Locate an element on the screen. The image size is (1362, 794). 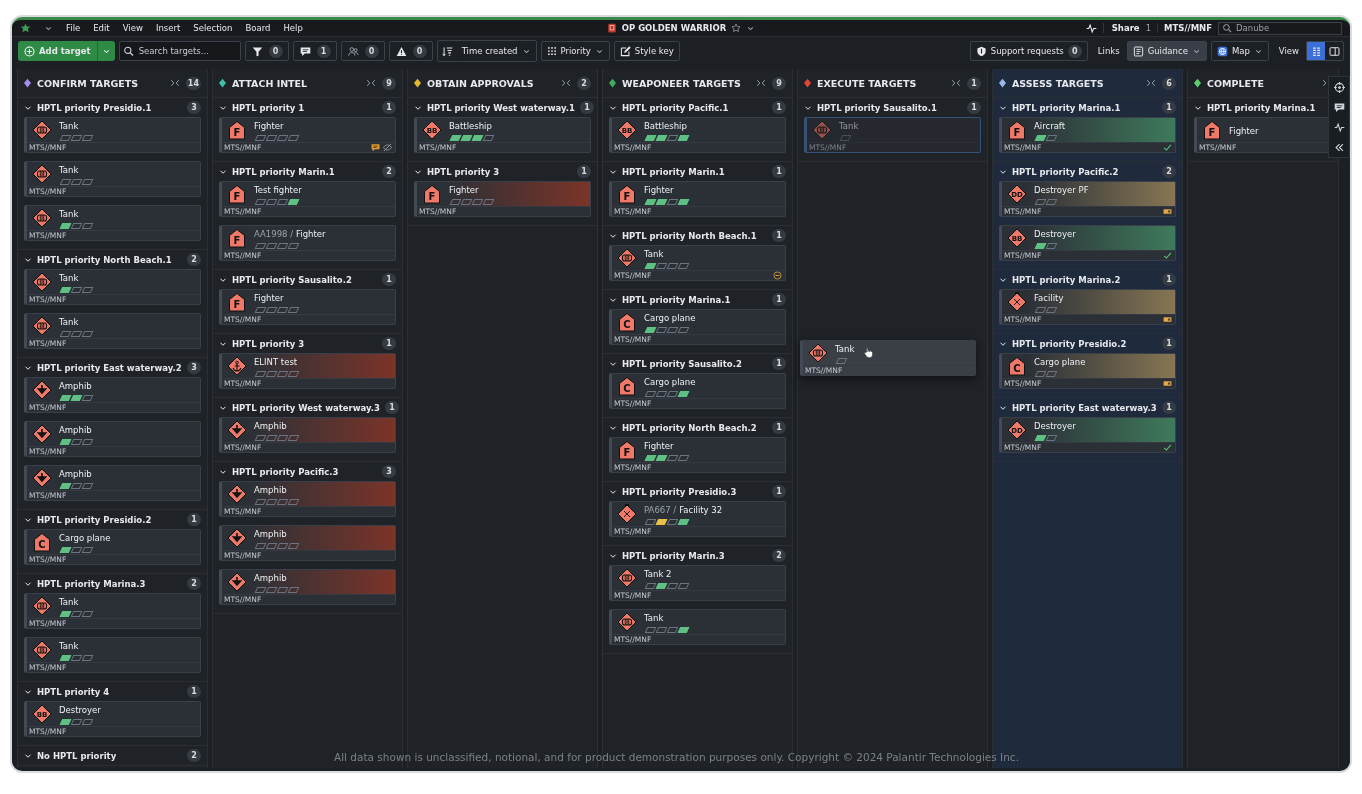
check-icon is located at coordinates (1167, 255).